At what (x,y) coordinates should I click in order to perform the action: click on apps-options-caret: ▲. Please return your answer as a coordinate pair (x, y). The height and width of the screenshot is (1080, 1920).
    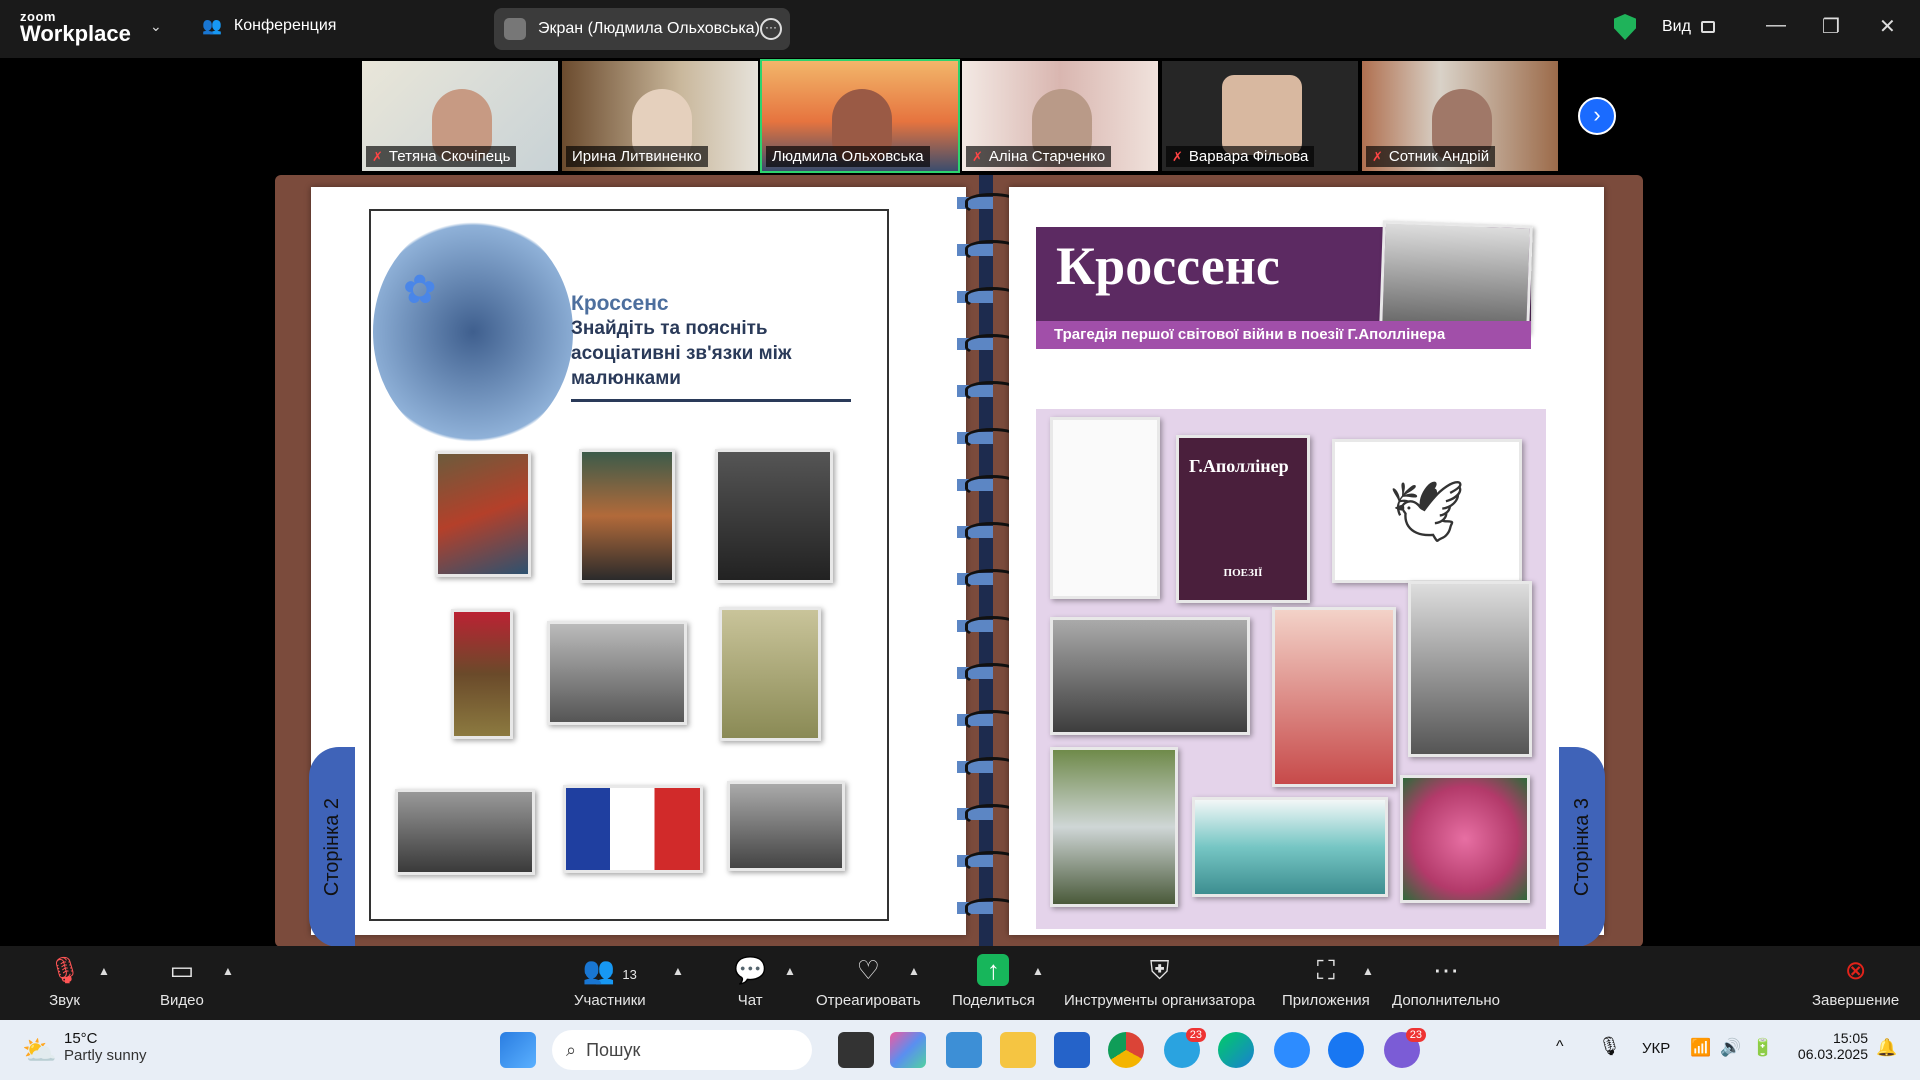
    Looking at the image, I should click on (1368, 971).